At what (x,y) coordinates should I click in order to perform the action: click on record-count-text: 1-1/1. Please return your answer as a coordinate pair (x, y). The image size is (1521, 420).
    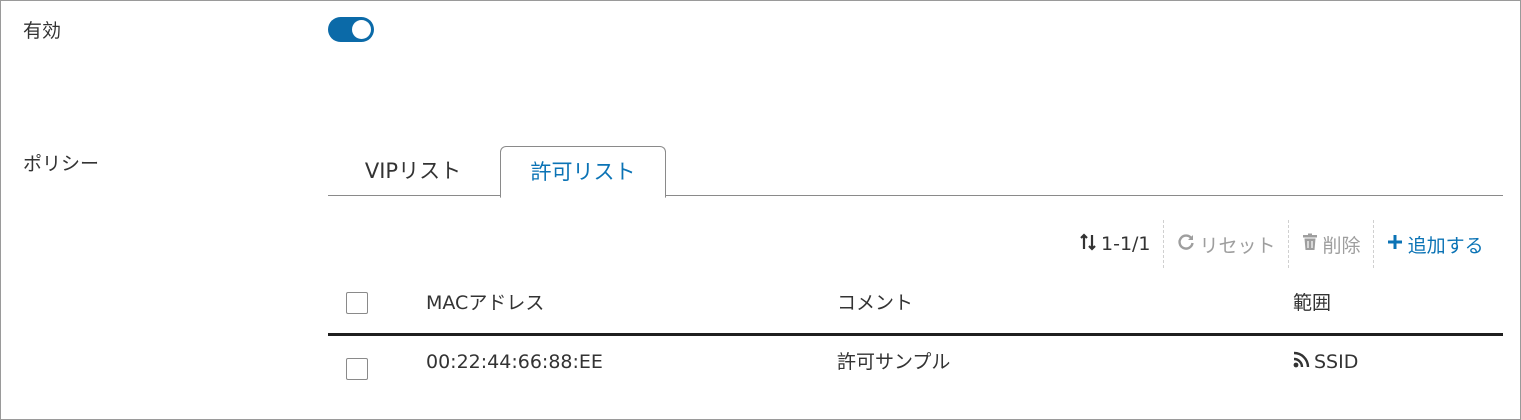
    Looking at the image, I should click on (1126, 244).